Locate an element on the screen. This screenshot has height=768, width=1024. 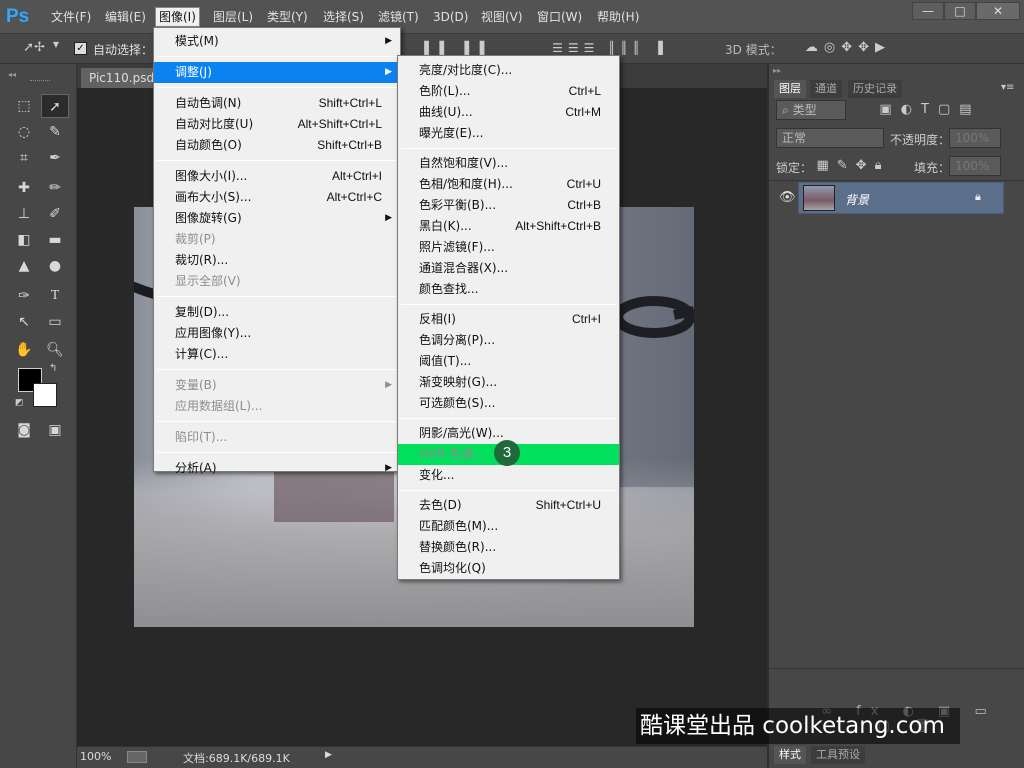
menu-type: 类型(Y) is located at coordinates (287, 17).